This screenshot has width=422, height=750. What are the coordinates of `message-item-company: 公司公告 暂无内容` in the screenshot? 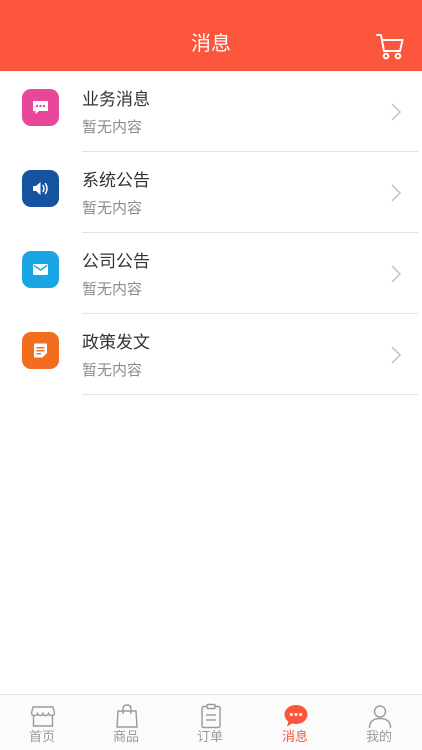 It's located at (211, 273).